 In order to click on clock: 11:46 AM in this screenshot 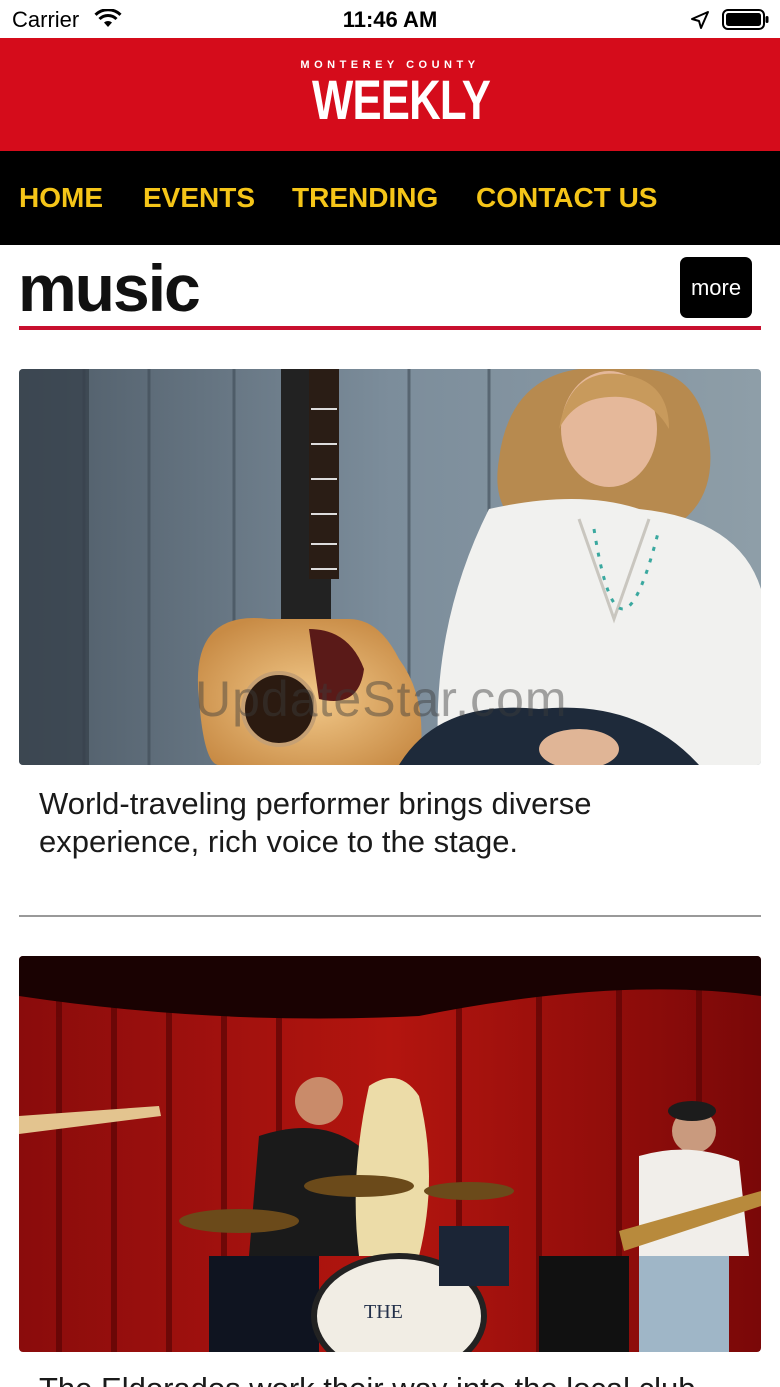, I will do `click(390, 19)`.